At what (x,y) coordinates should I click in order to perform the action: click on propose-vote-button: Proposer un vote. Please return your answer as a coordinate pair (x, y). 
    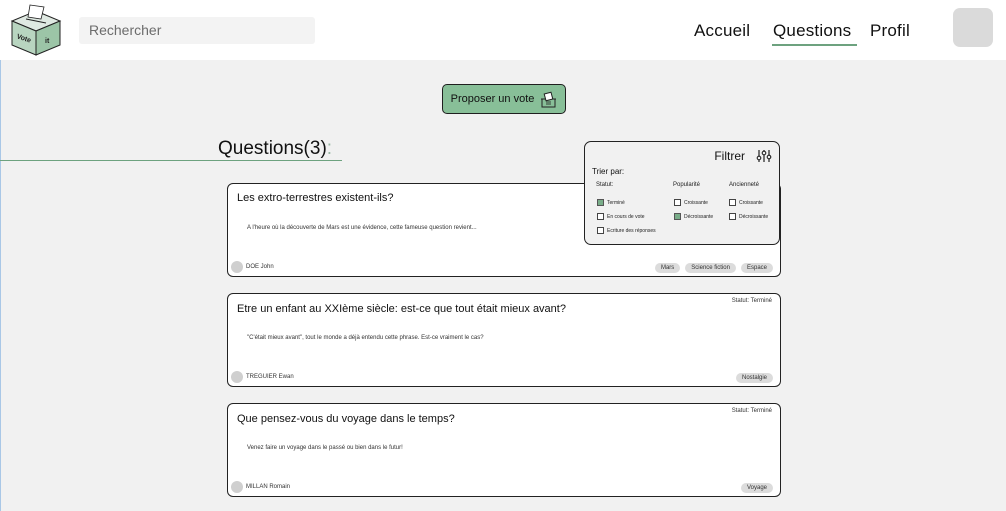
    Looking at the image, I should click on (504, 99).